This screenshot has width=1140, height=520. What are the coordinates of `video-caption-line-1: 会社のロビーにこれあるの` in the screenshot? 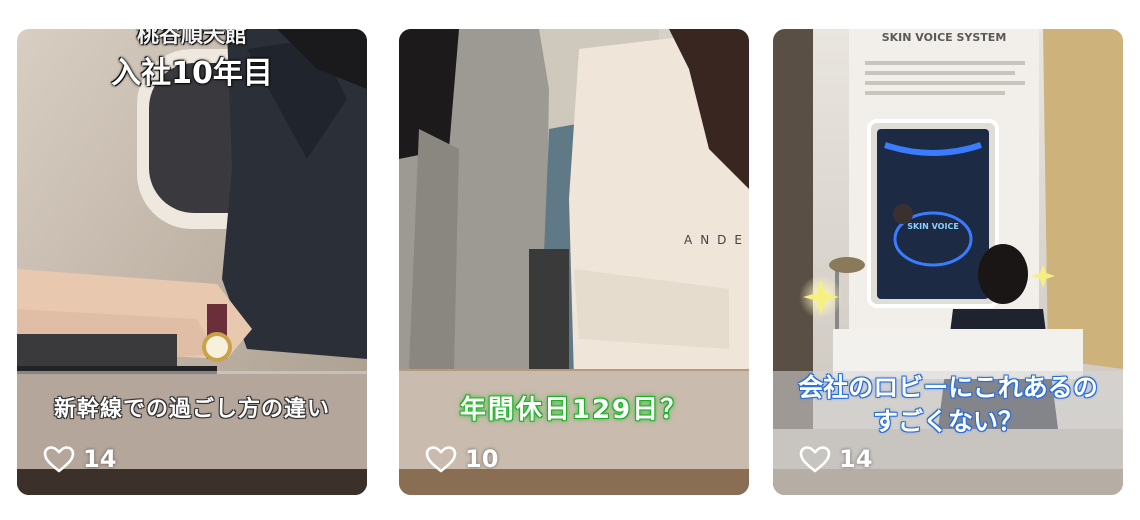 It's located at (948, 387).